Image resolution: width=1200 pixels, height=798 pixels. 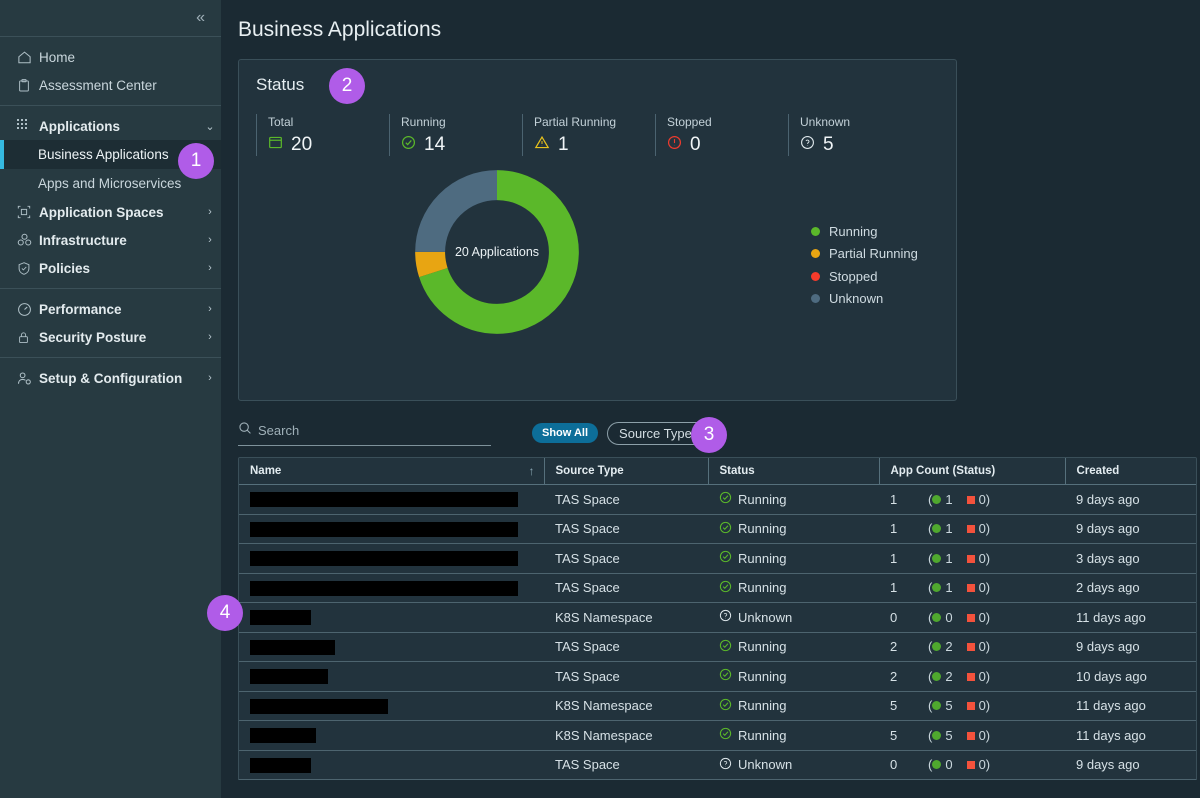 What do you see at coordinates (565, 433) in the screenshot?
I see `show-all-button: Show All` at bounding box center [565, 433].